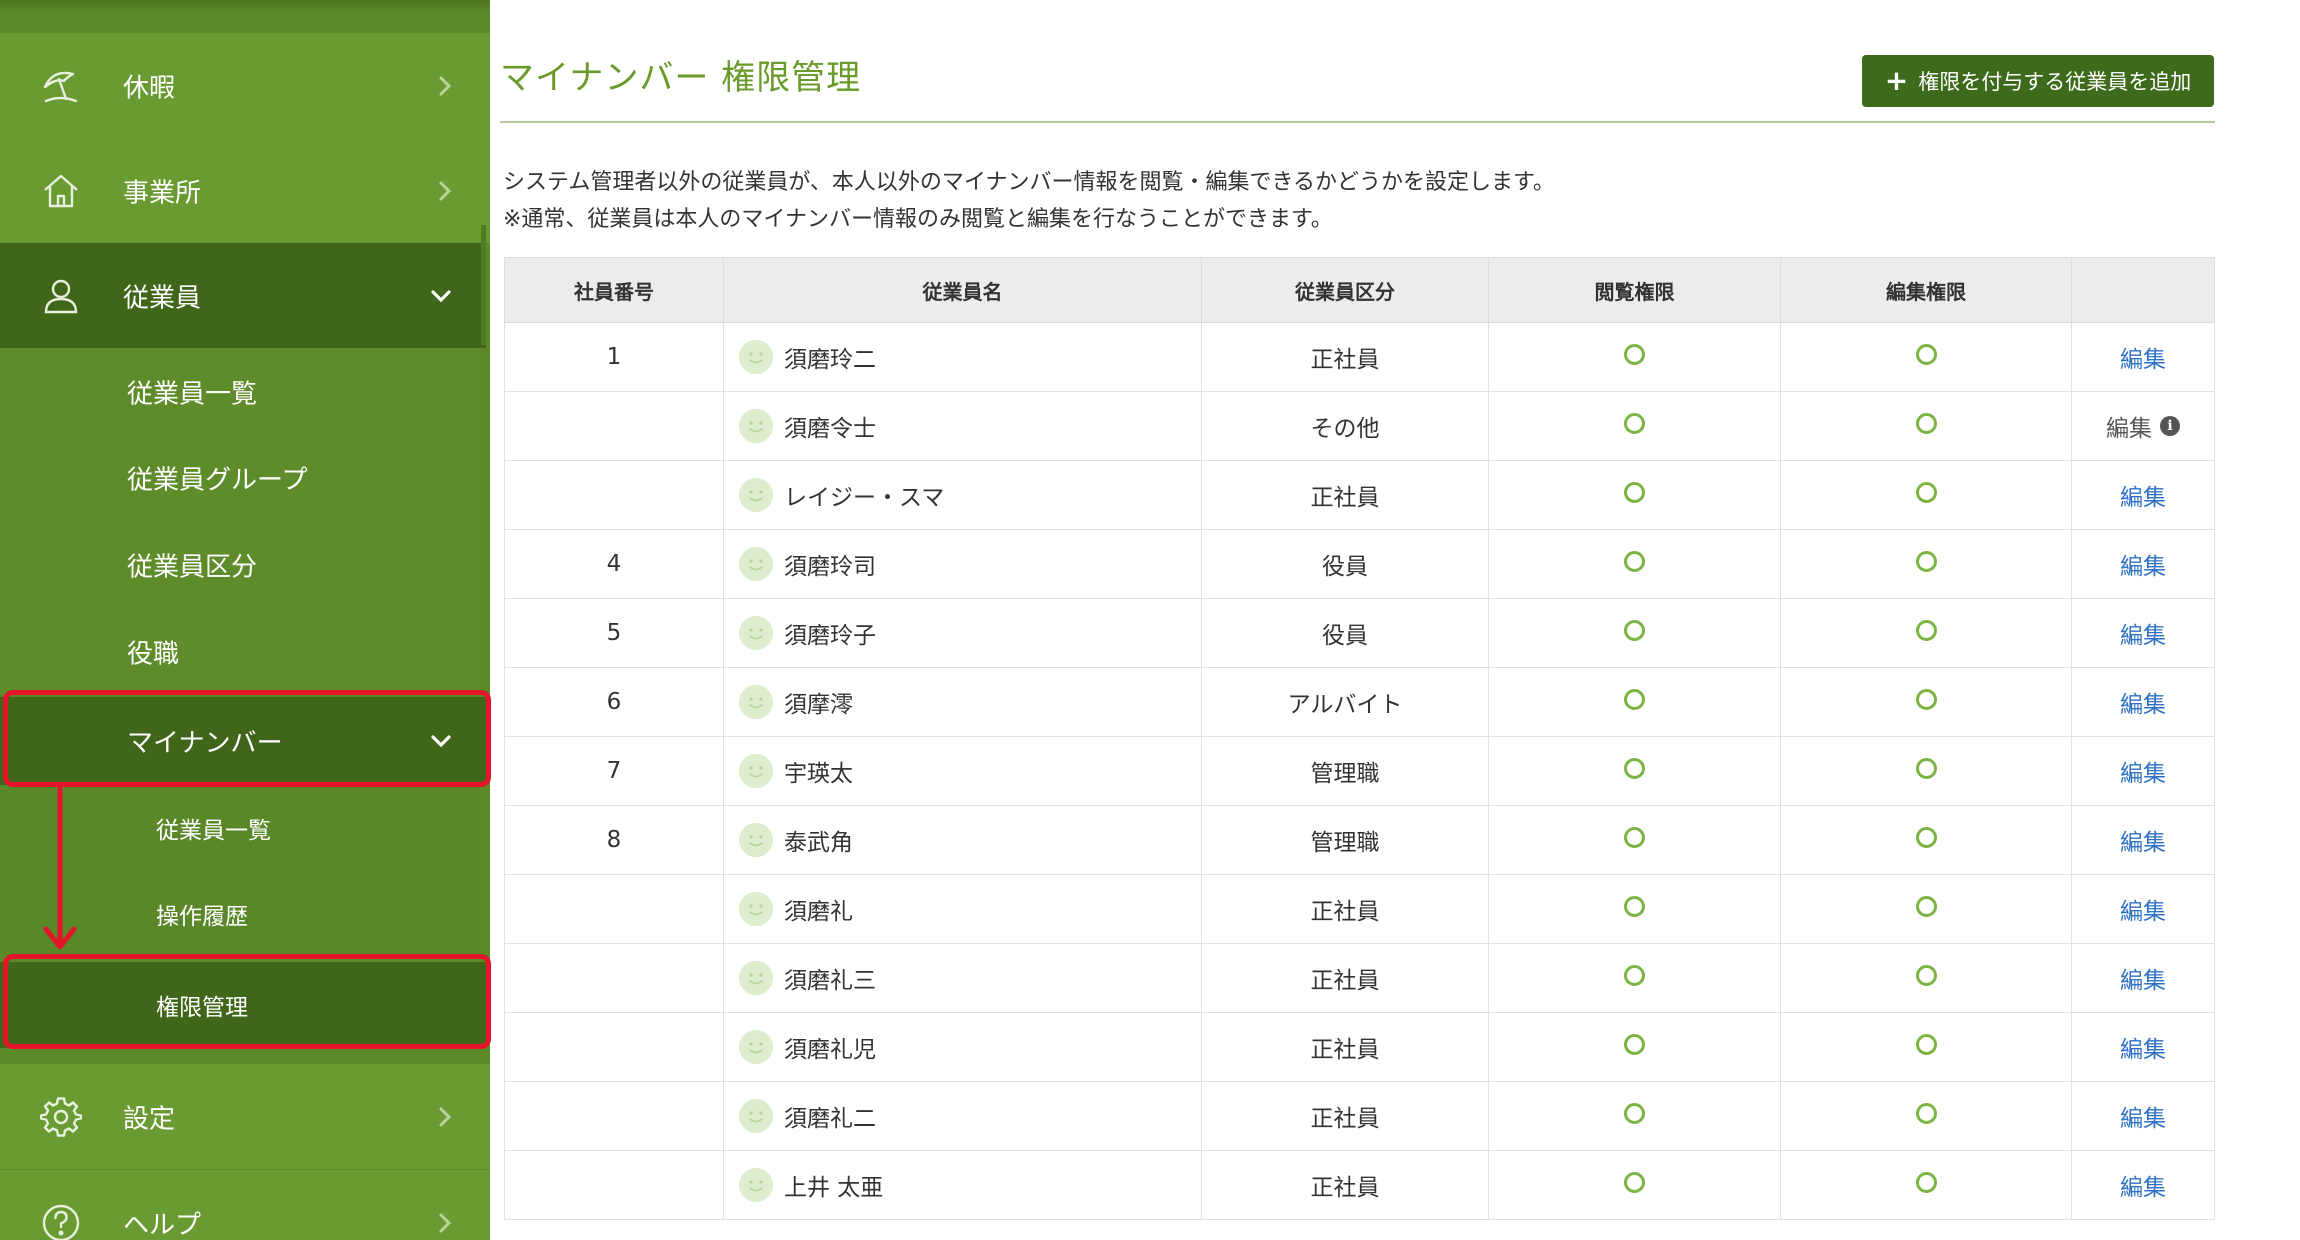  I want to click on sidebar-item-label: 事業所, so click(162, 193).